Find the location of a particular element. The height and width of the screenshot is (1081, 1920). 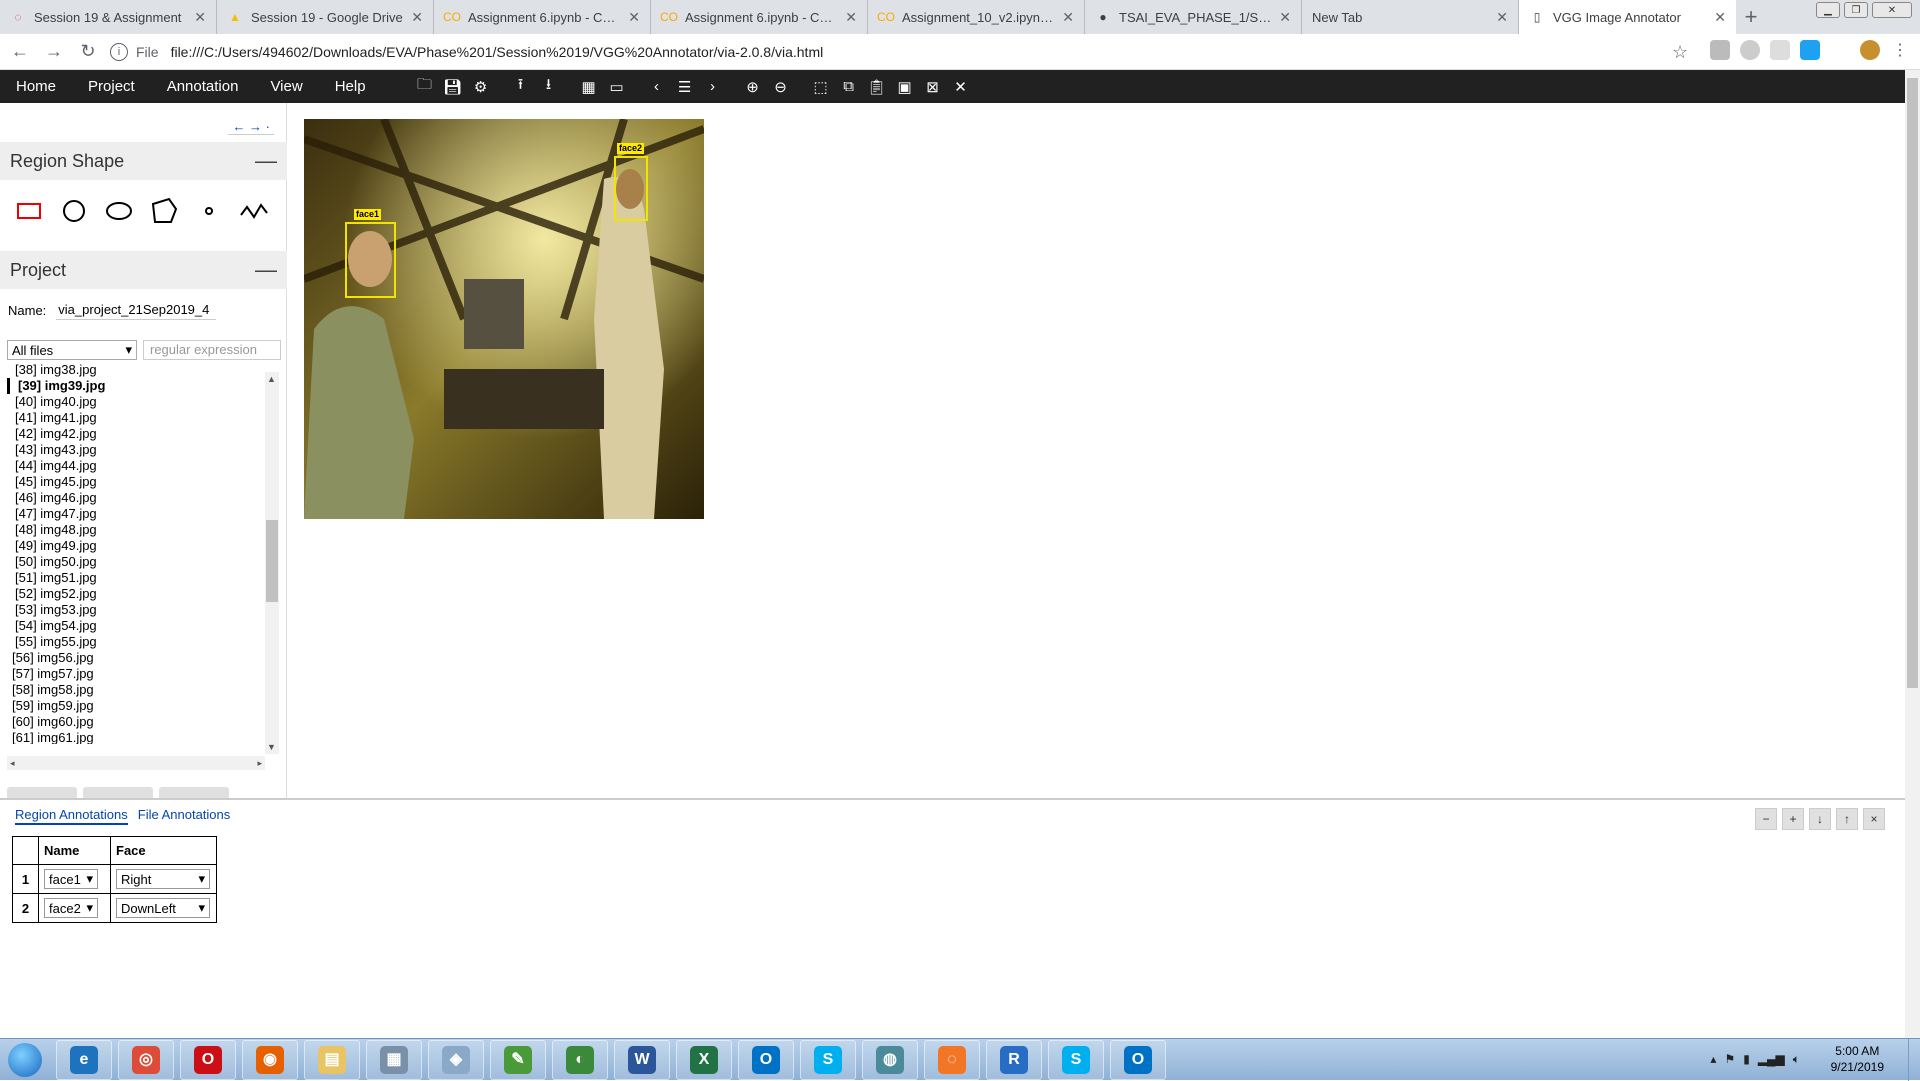

show-desktop-button is located at coordinates (1914, 1060).